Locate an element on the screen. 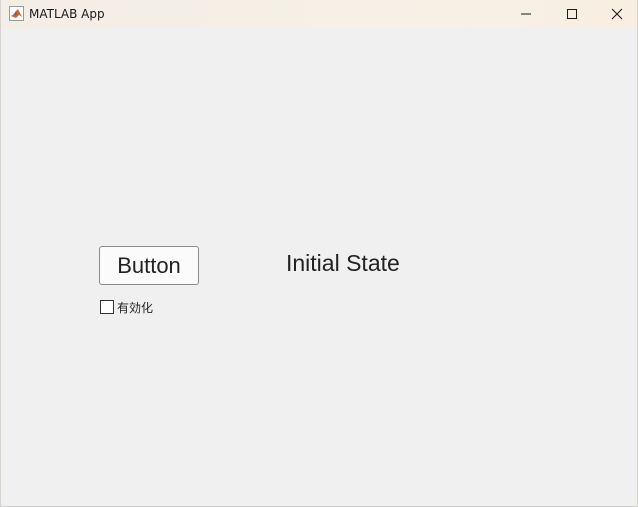 The image size is (638, 507). maximize-icon is located at coordinates (572, 14).